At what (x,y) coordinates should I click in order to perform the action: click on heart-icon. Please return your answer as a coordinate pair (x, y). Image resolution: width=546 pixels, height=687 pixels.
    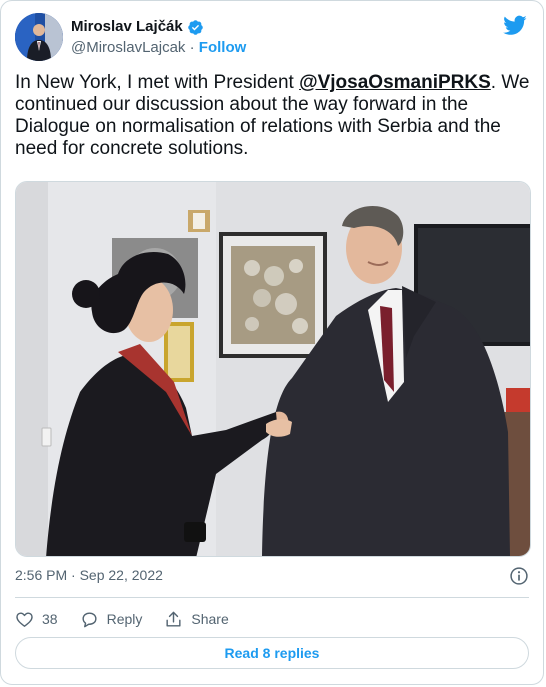
    Looking at the image, I should click on (24, 619).